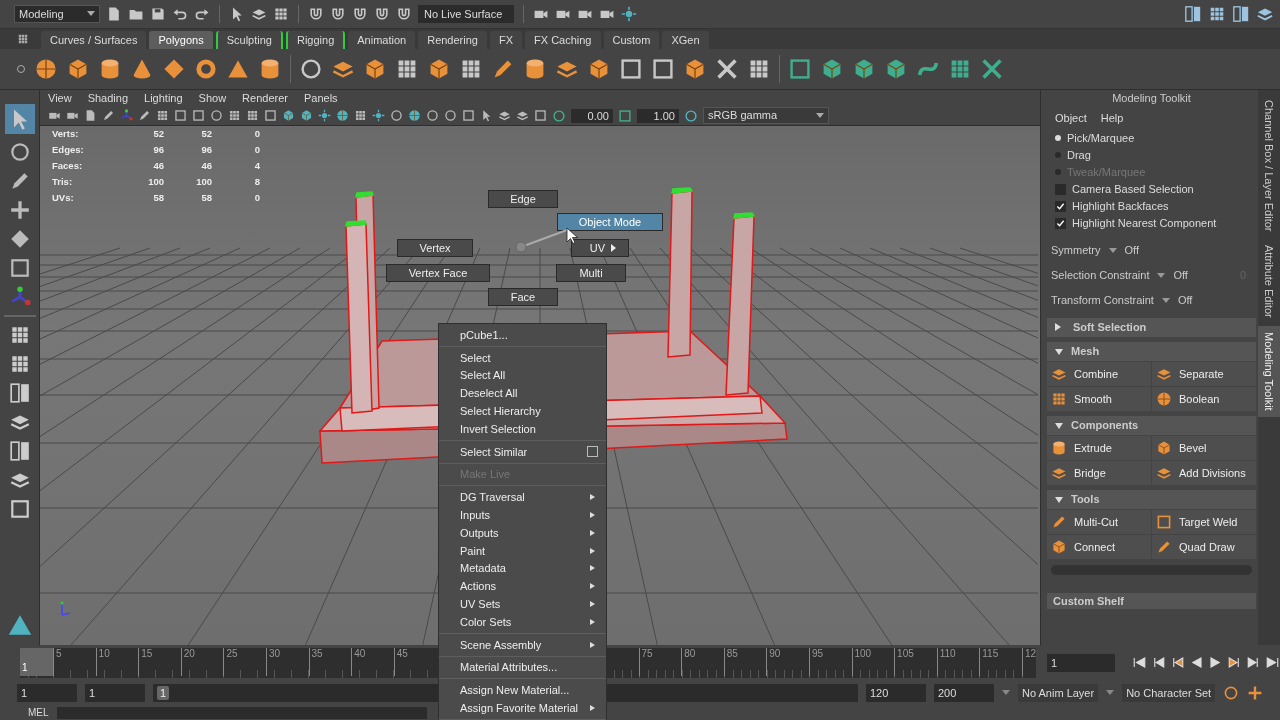 The height and width of the screenshot is (720, 1280). I want to click on hud-value: 4, so click(256, 165).